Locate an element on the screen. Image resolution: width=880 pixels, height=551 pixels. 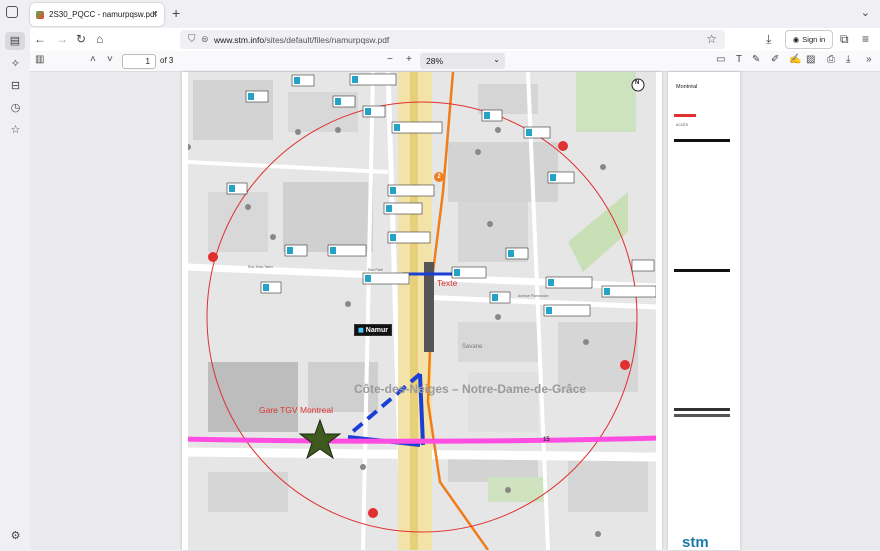
street-label: Rue Jean-Talon is located at coordinates (260, 267).